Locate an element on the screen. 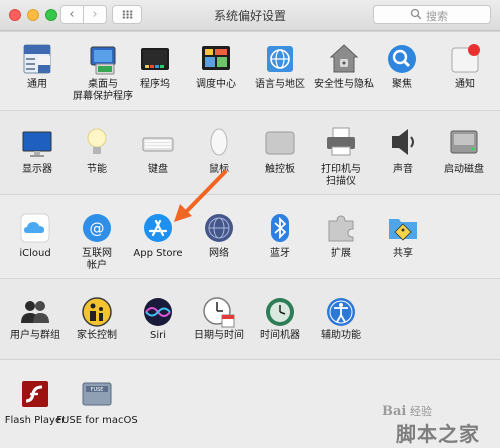 This screenshot has height=448, width=500. pref-notifications: 通知 is located at coordinates (465, 71).